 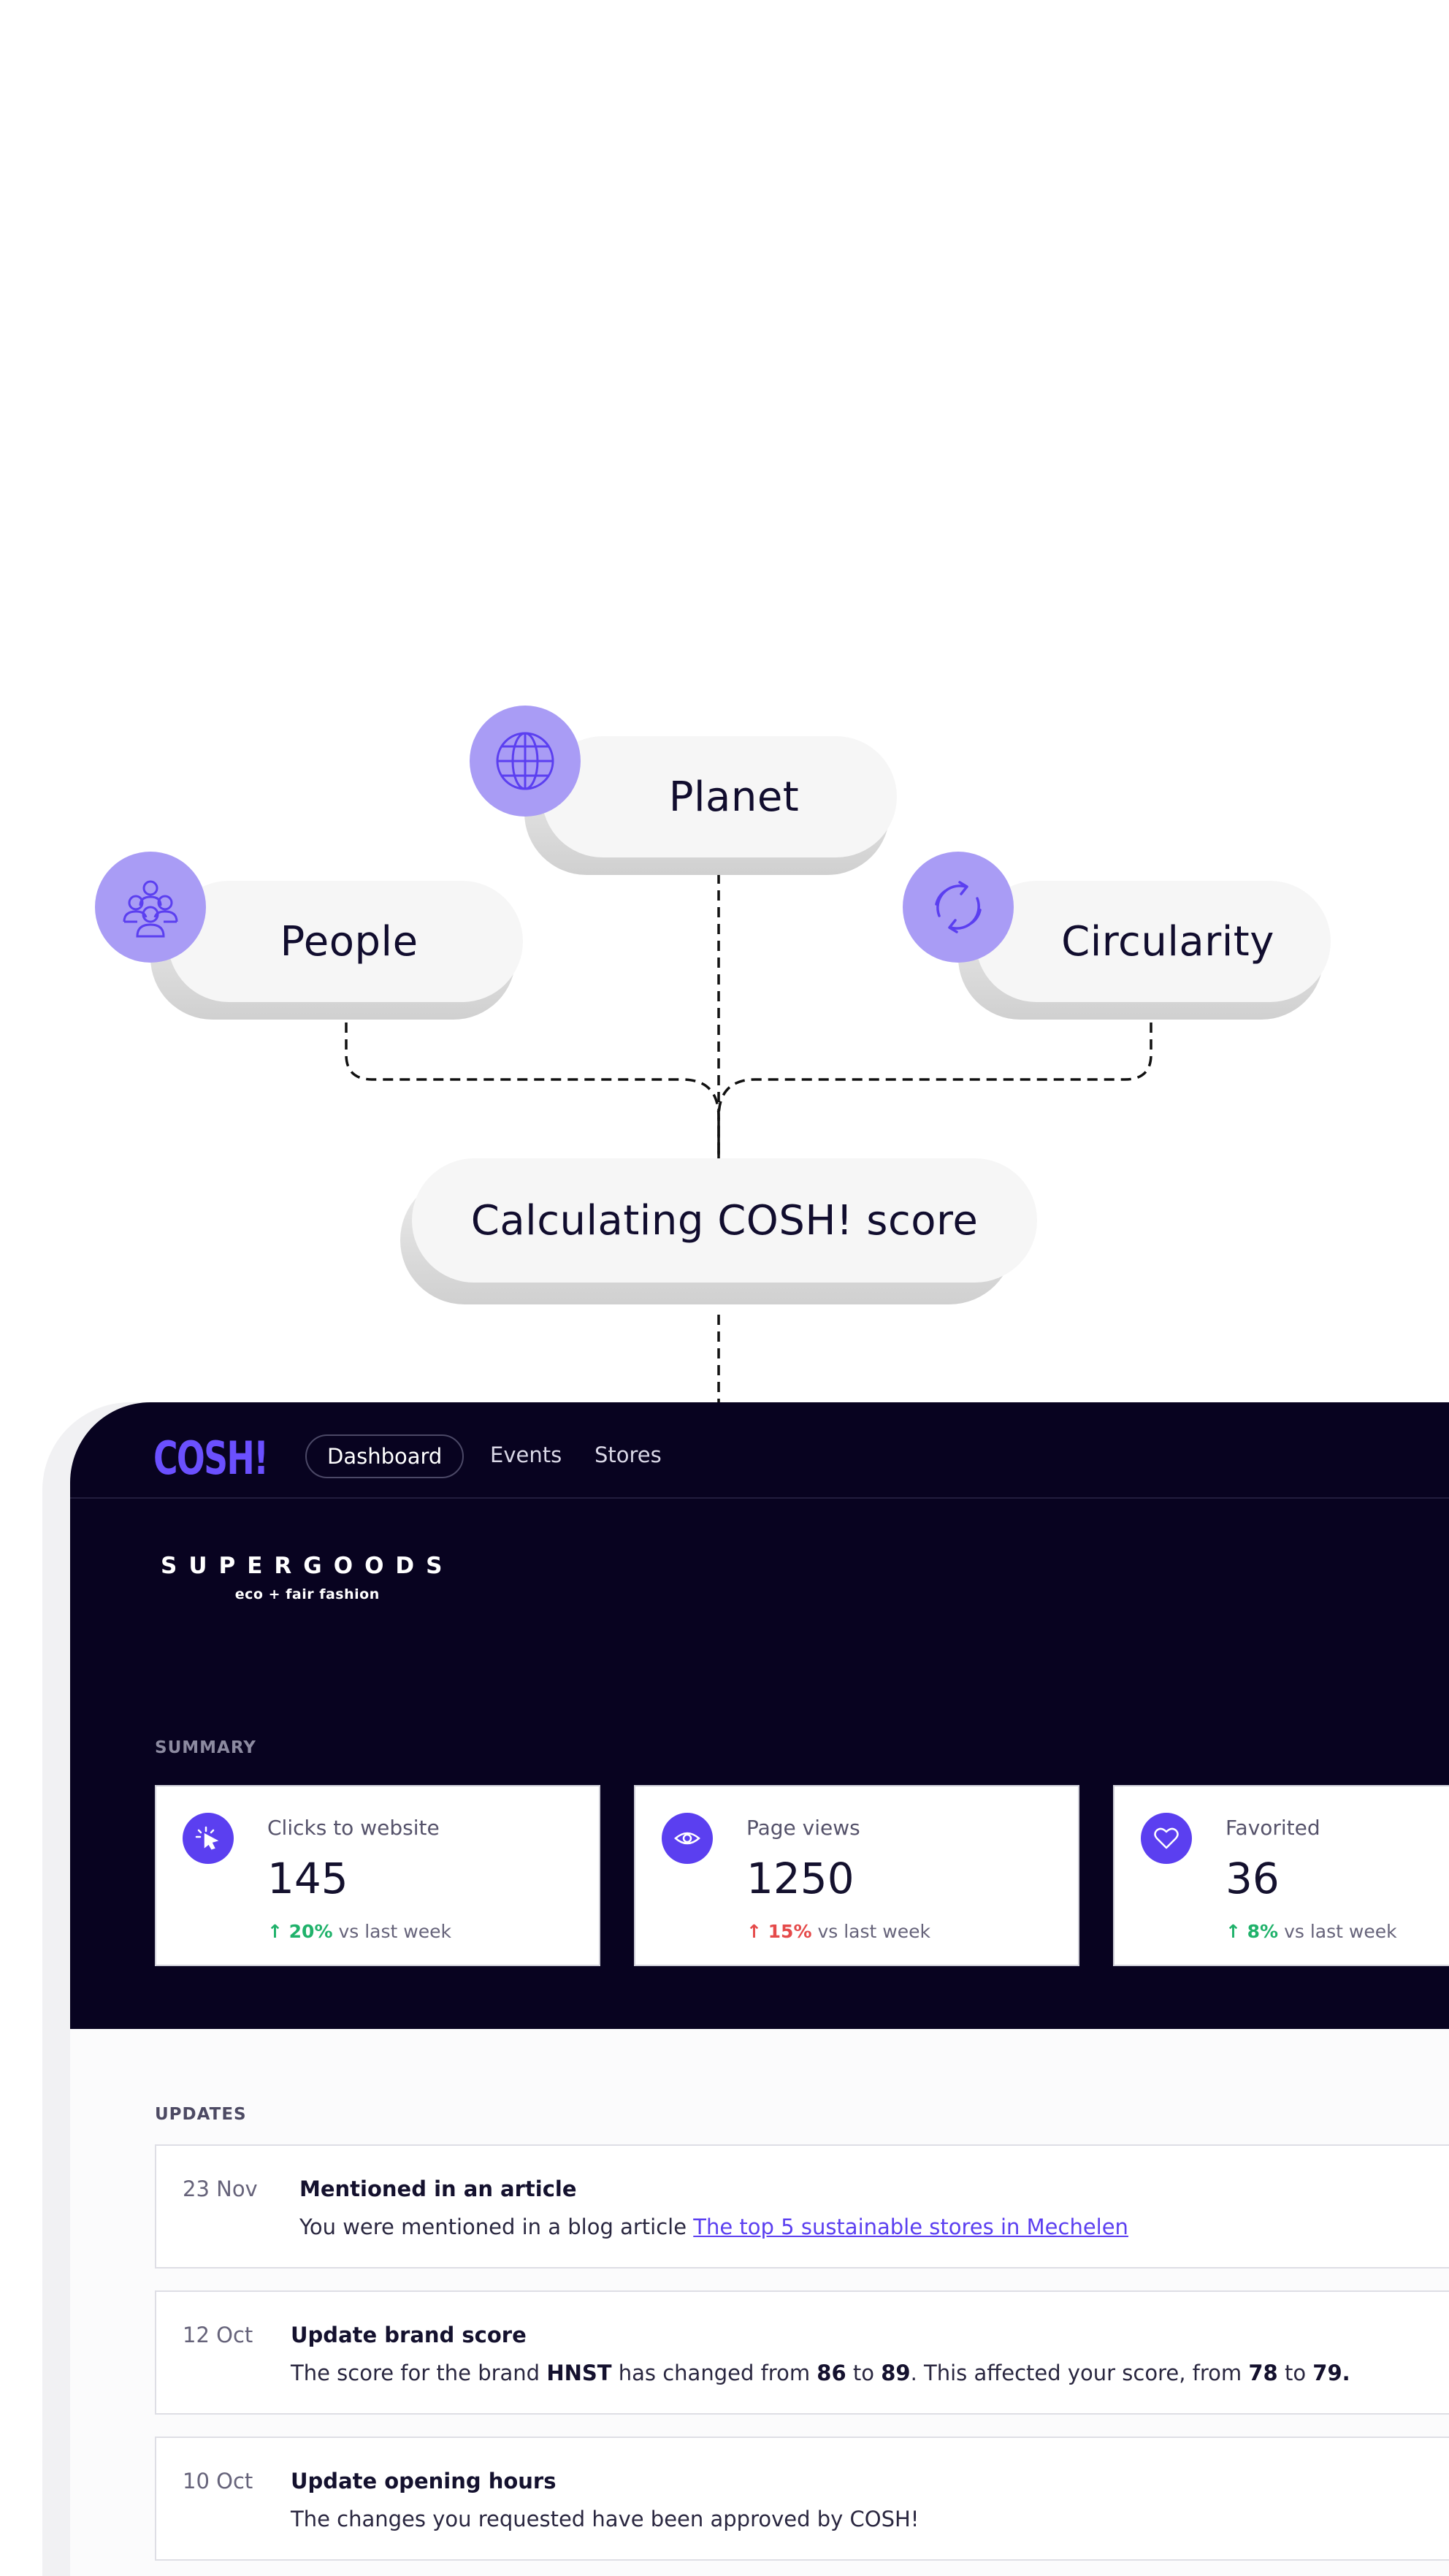 What do you see at coordinates (1166, 1838) in the screenshot?
I see `heart-icon` at bounding box center [1166, 1838].